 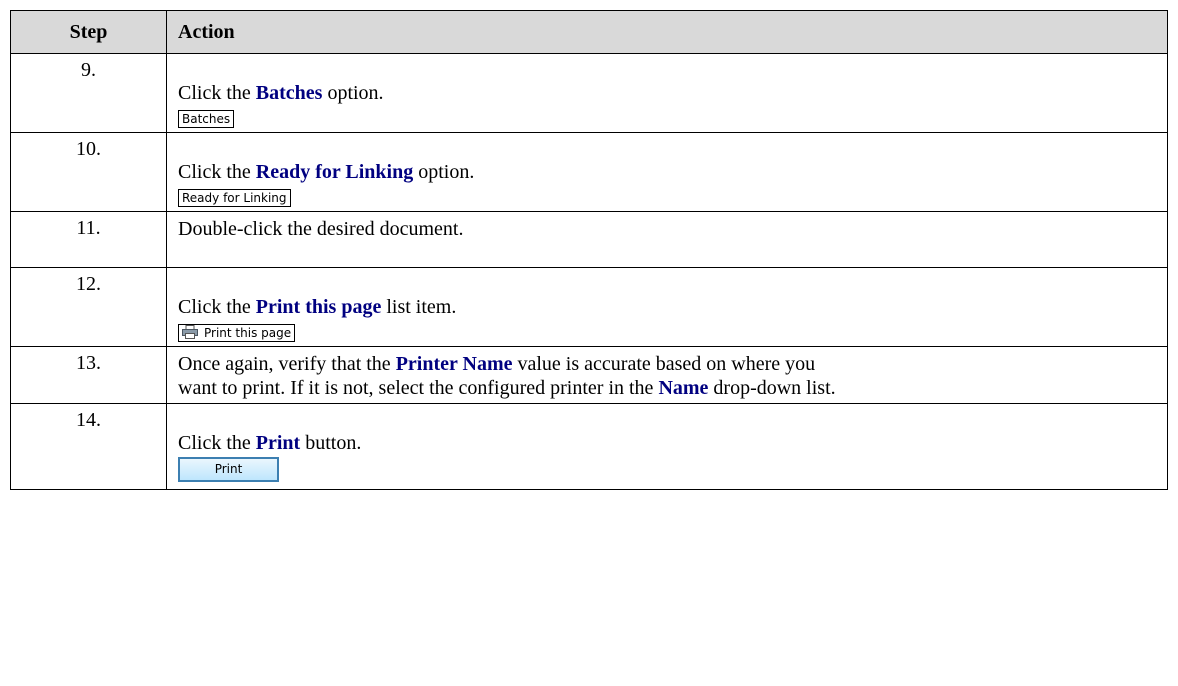 What do you see at coordinates (234, 198) in the screenshot?
I see `ready-for-linking-option-screenshot: Ready for Linking` at bounding box center [234, 198].